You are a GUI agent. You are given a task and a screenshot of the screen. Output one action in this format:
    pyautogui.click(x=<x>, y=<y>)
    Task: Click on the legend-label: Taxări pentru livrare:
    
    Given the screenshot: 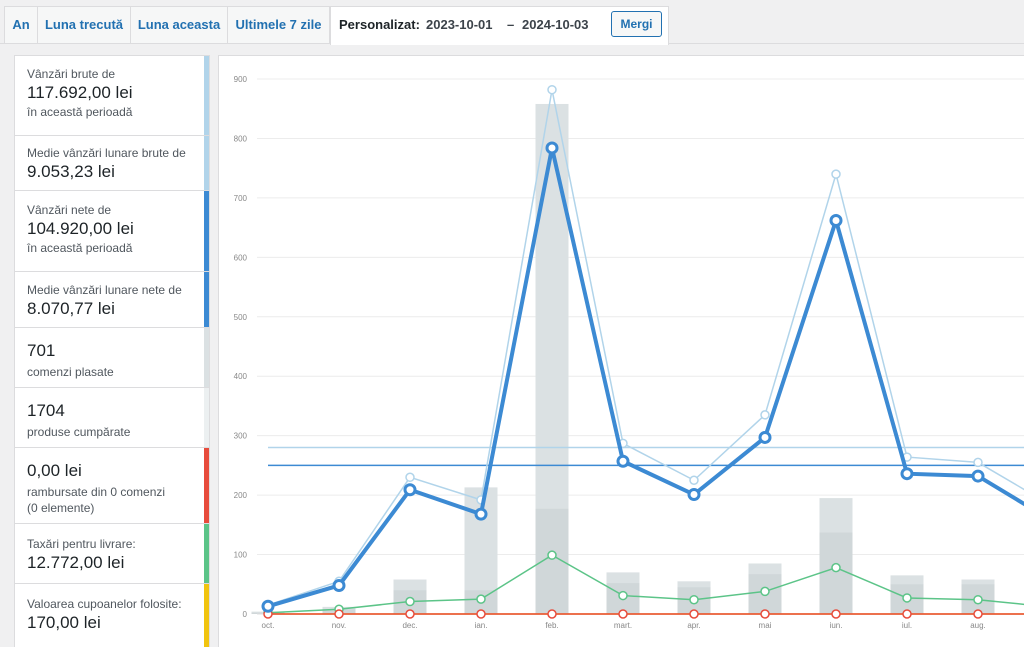 What is the action you would take?
    pyautogui.click(x=81, y=544)
    